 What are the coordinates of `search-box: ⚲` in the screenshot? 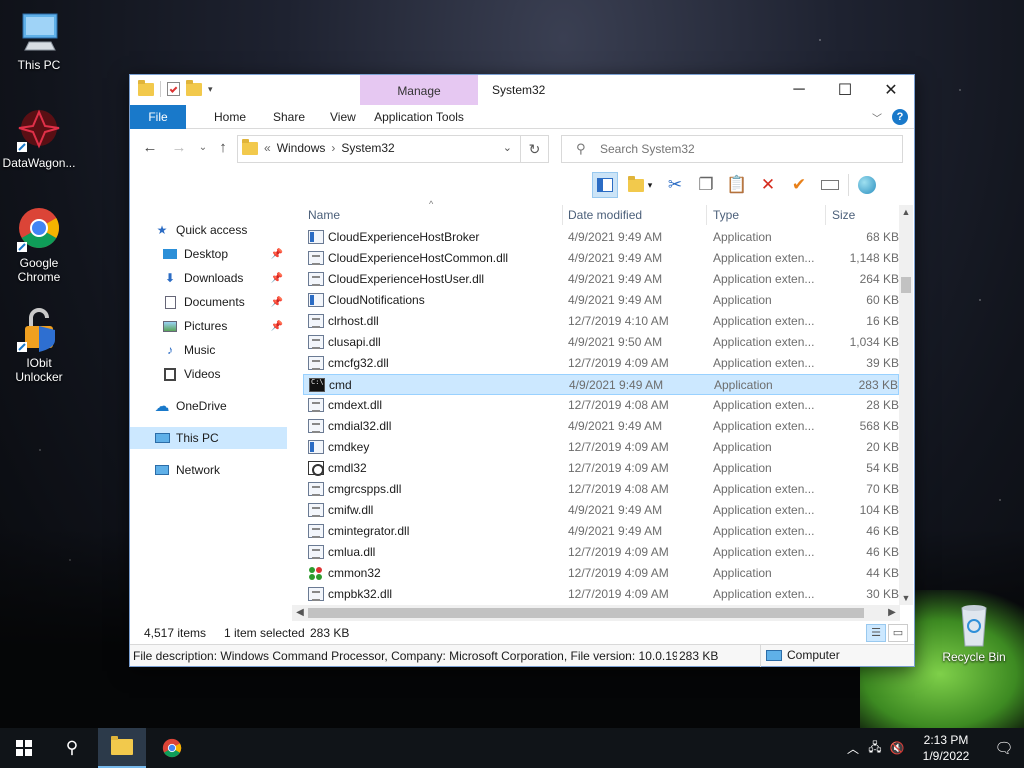 It's located at (732, 149).